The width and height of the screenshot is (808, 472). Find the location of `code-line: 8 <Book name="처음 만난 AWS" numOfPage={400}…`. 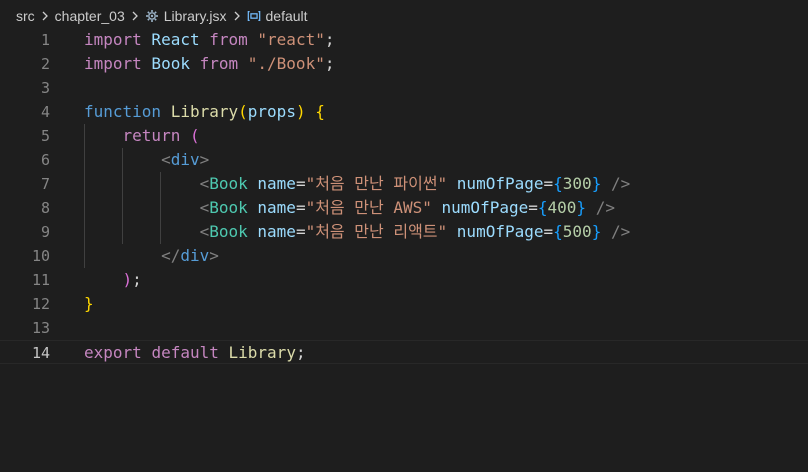

code-line: 8 <Book name="처음 만난 AWS" numOfPage={400}… is located at coordinates (404, 208).